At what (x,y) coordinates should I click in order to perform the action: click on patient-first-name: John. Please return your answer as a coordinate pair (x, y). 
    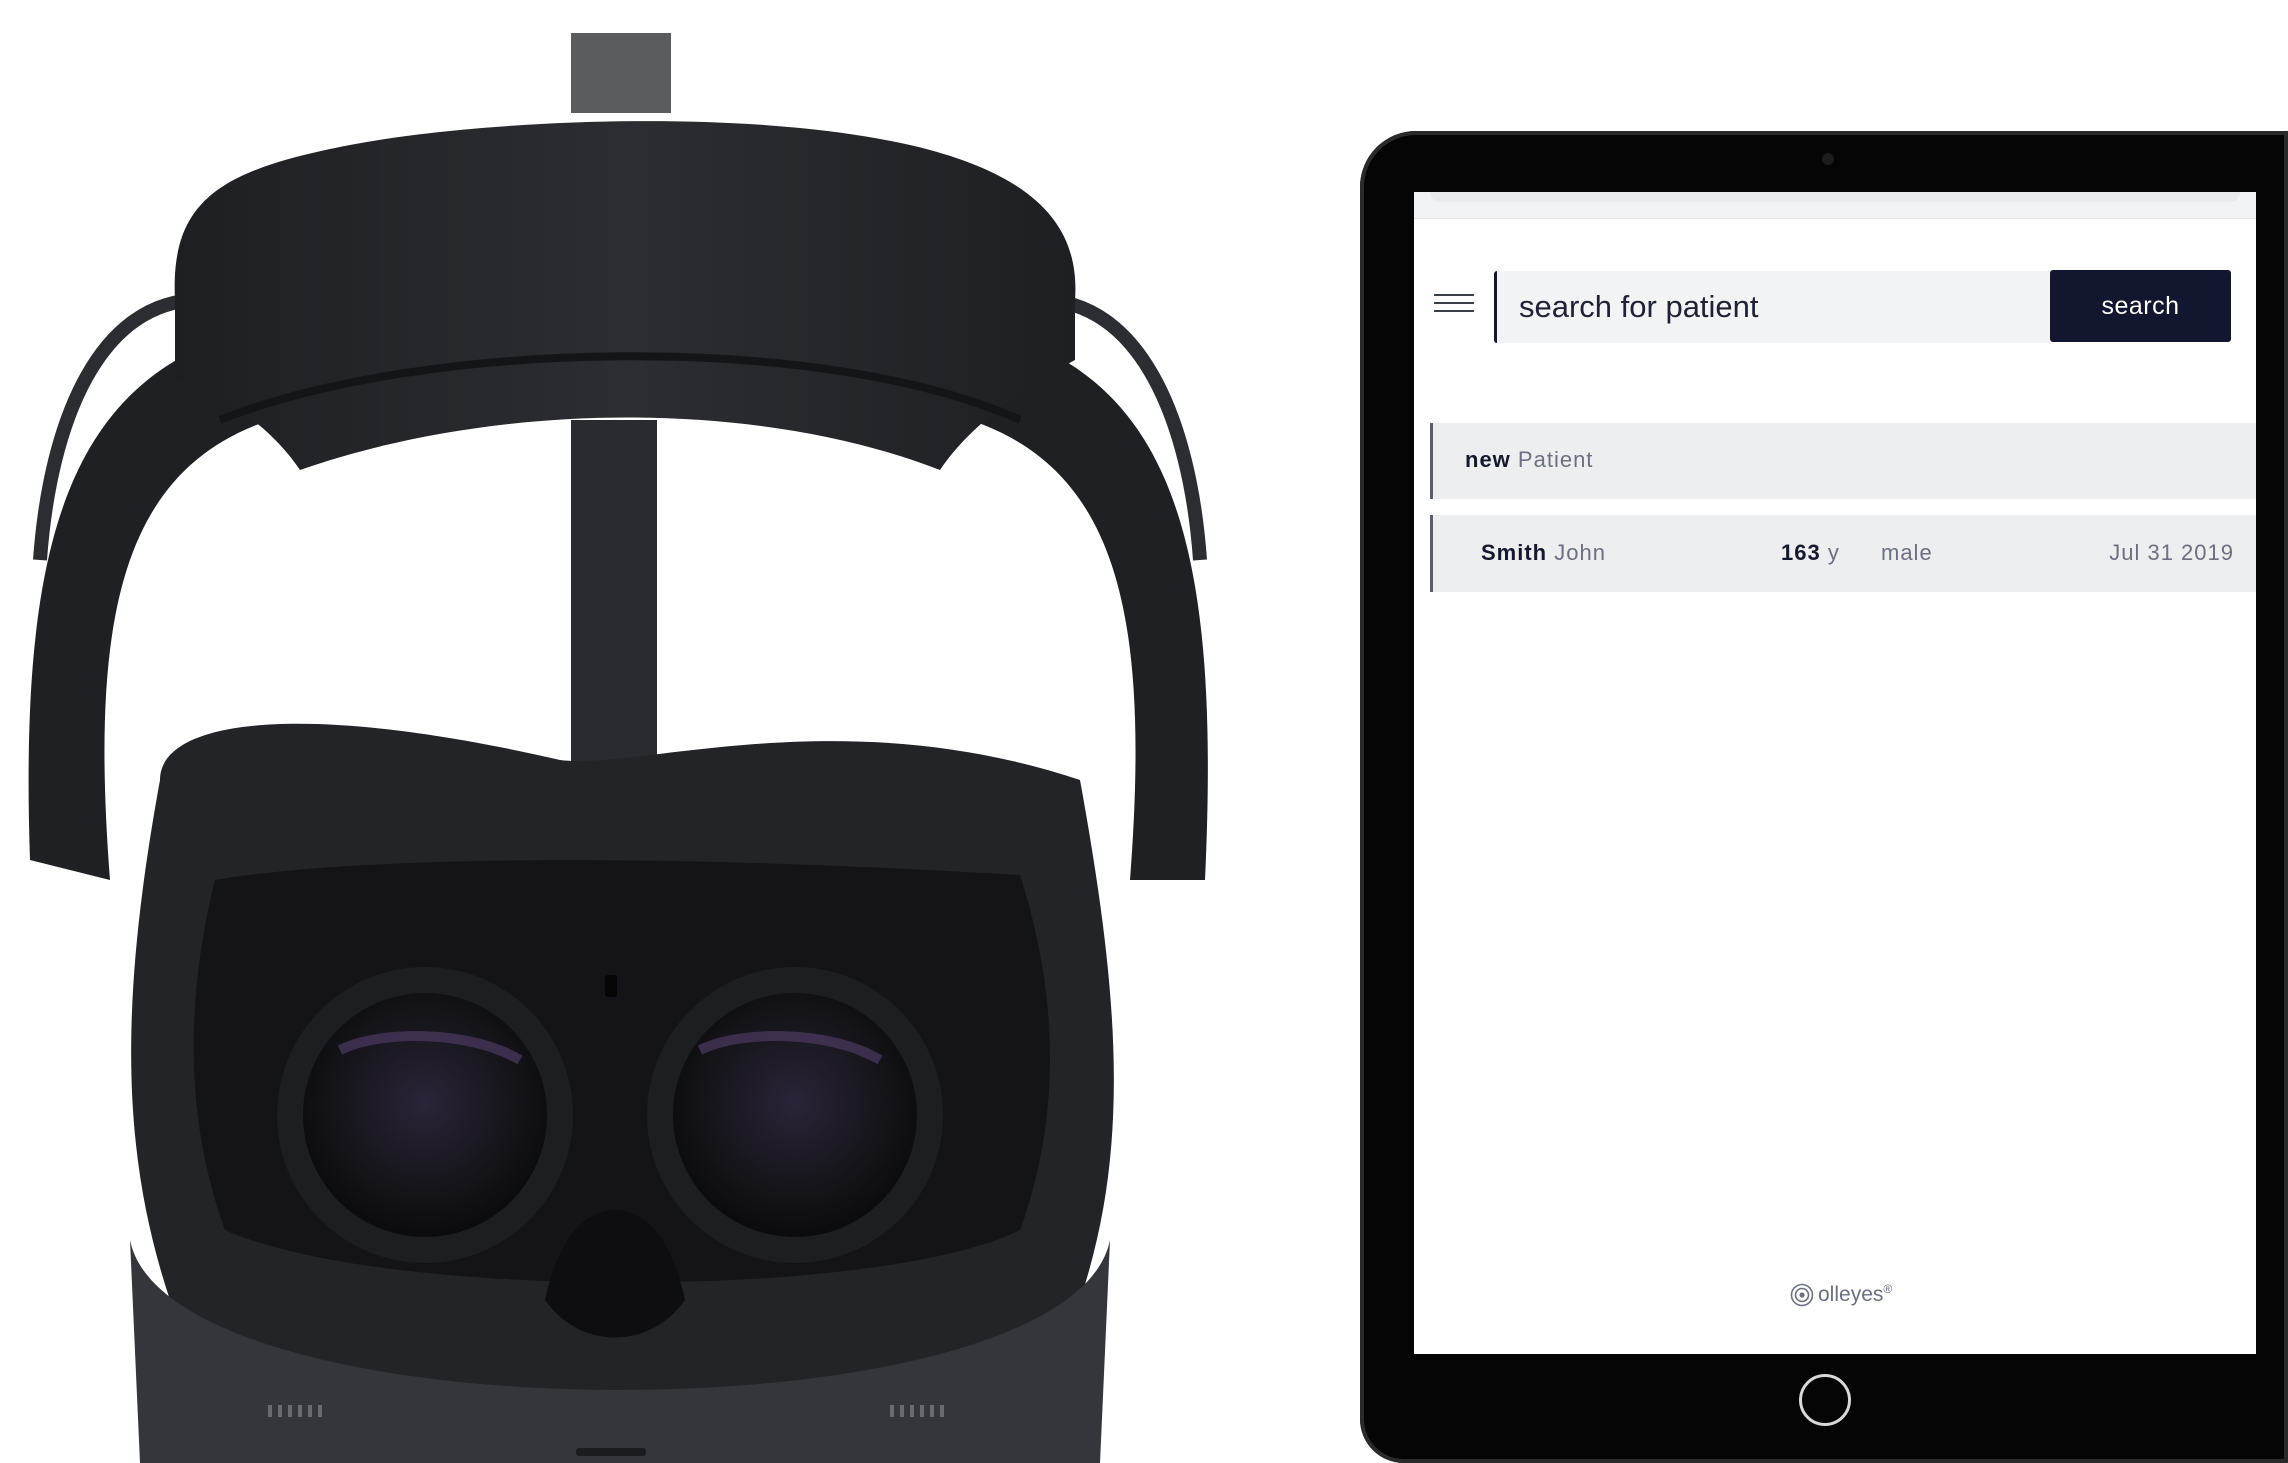
    Looking at the image, I should click on (1580, 552).